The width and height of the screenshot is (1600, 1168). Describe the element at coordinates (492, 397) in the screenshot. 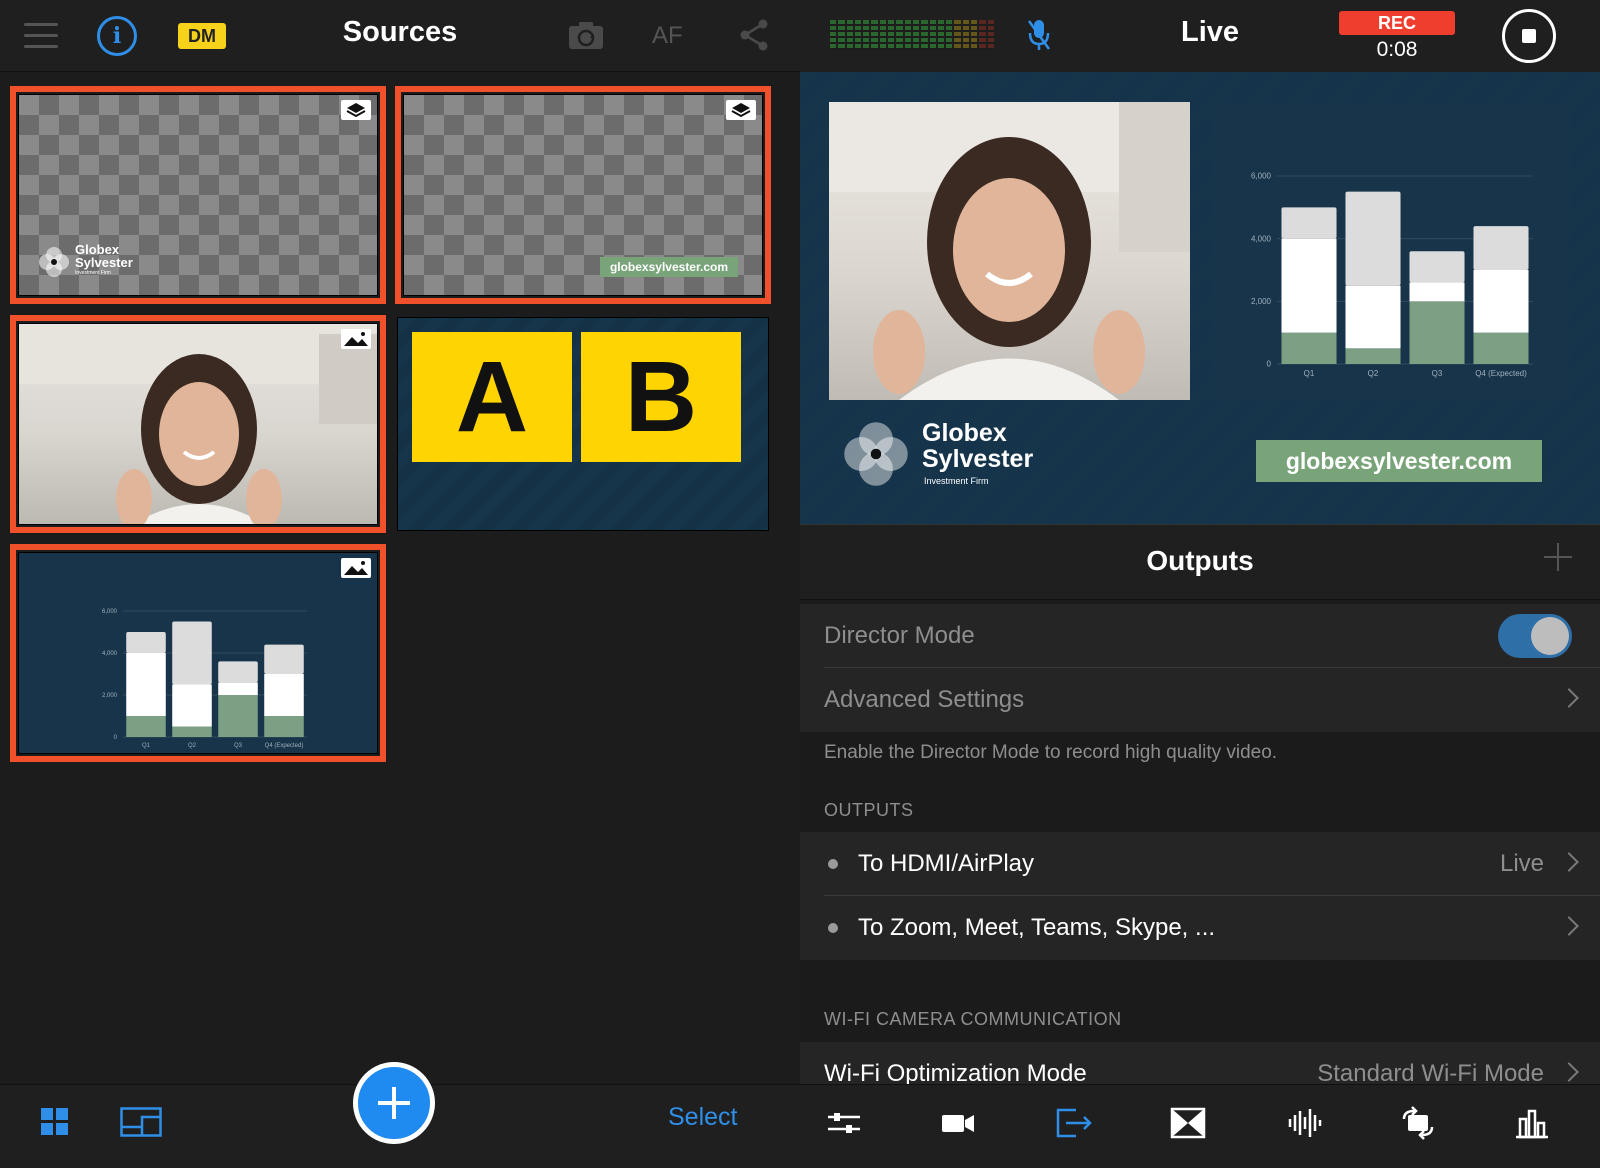

I see `a-box: A` at that location.